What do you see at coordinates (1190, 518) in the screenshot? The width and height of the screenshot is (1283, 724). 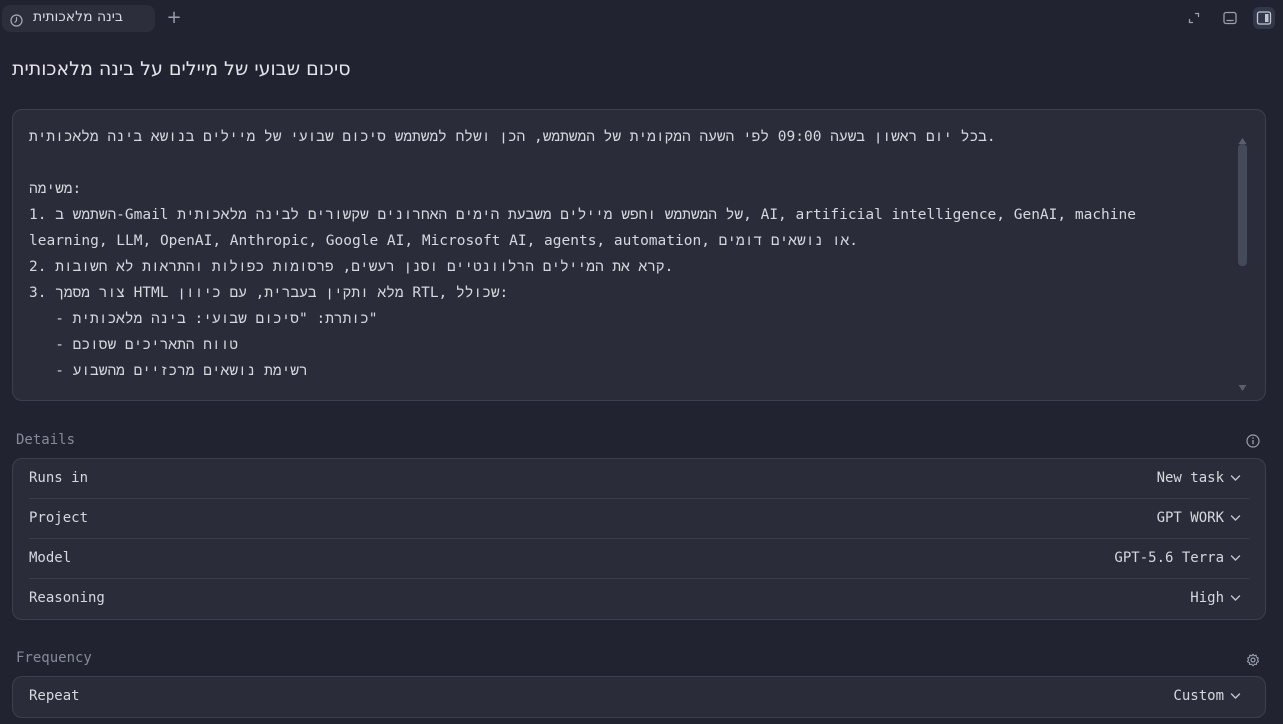 I see `project-value: GPT WORK` at bounding box center [1190, 518].